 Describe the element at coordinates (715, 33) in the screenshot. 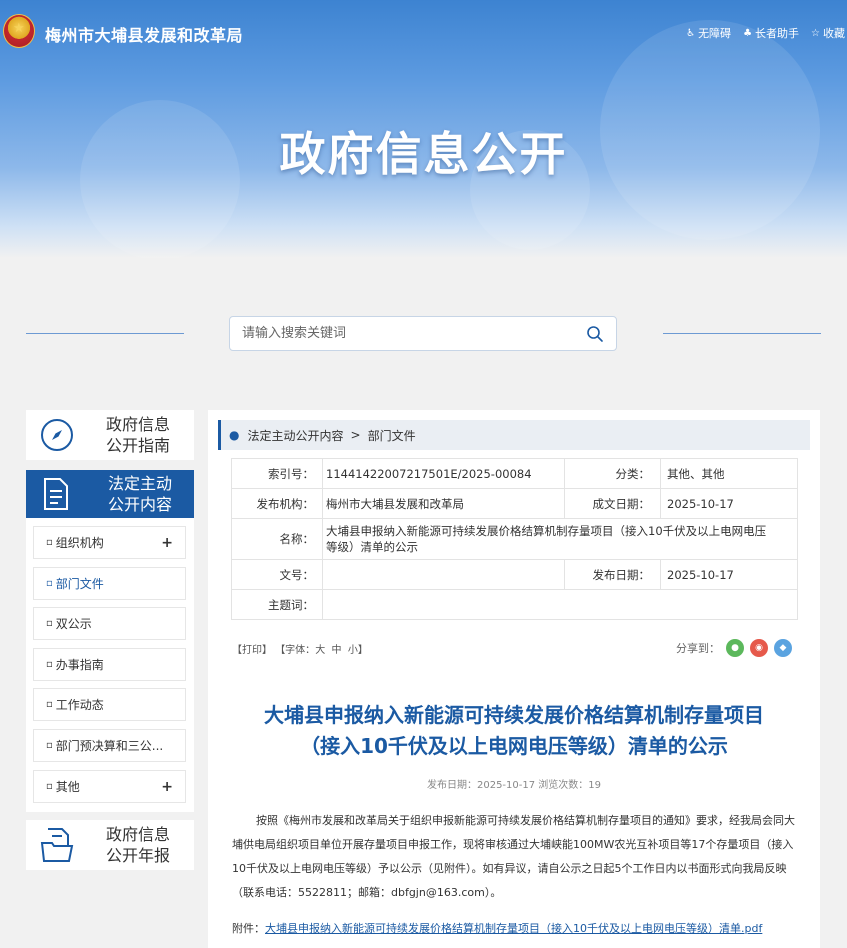

I see `accessibility-label: 无障碍` at that location.